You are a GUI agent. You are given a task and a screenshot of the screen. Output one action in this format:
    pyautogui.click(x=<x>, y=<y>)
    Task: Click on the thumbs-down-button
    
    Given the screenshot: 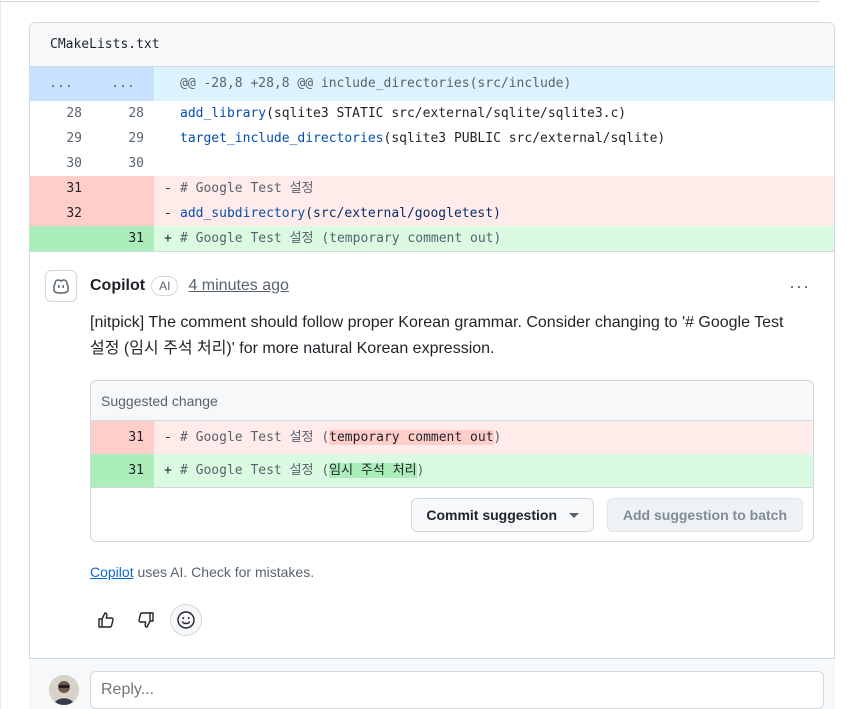 What is the action you would take?
    pyautogui.click(x=146, y=620)
    